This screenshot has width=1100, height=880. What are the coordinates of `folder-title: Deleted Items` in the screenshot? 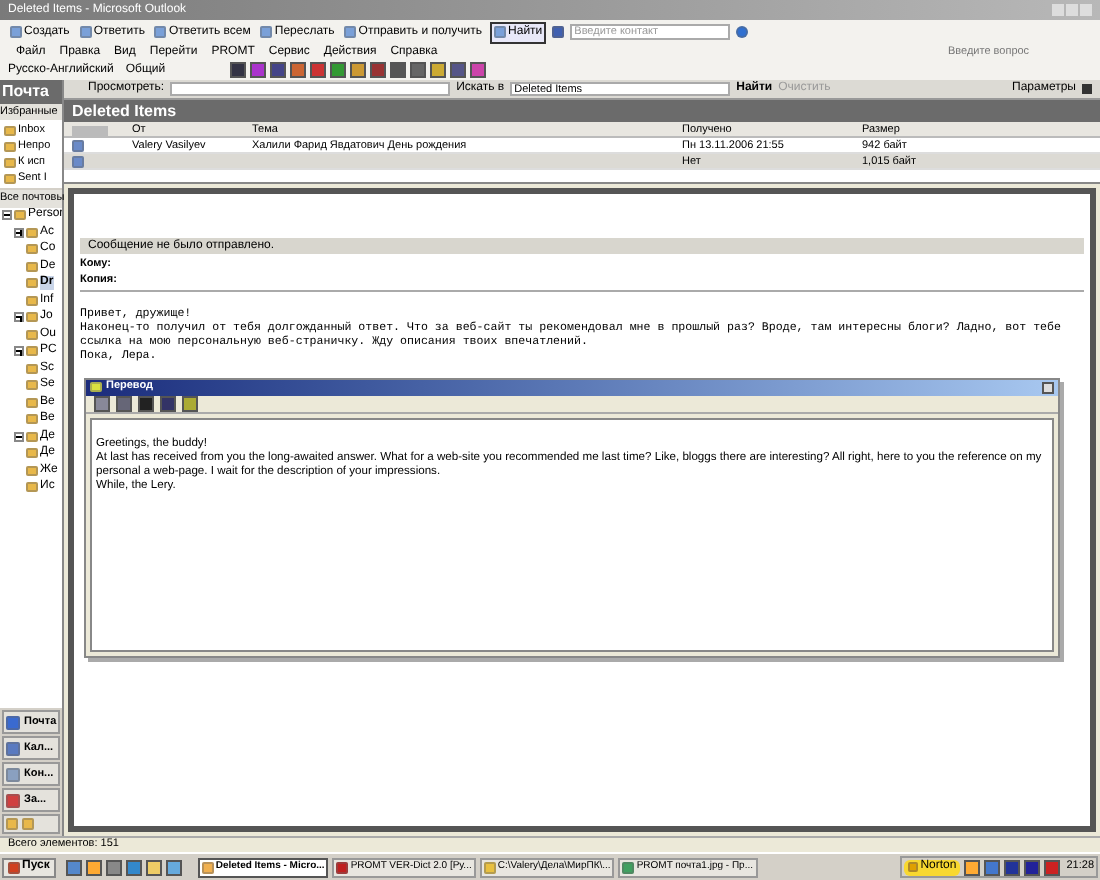 It's located at (124, 111).